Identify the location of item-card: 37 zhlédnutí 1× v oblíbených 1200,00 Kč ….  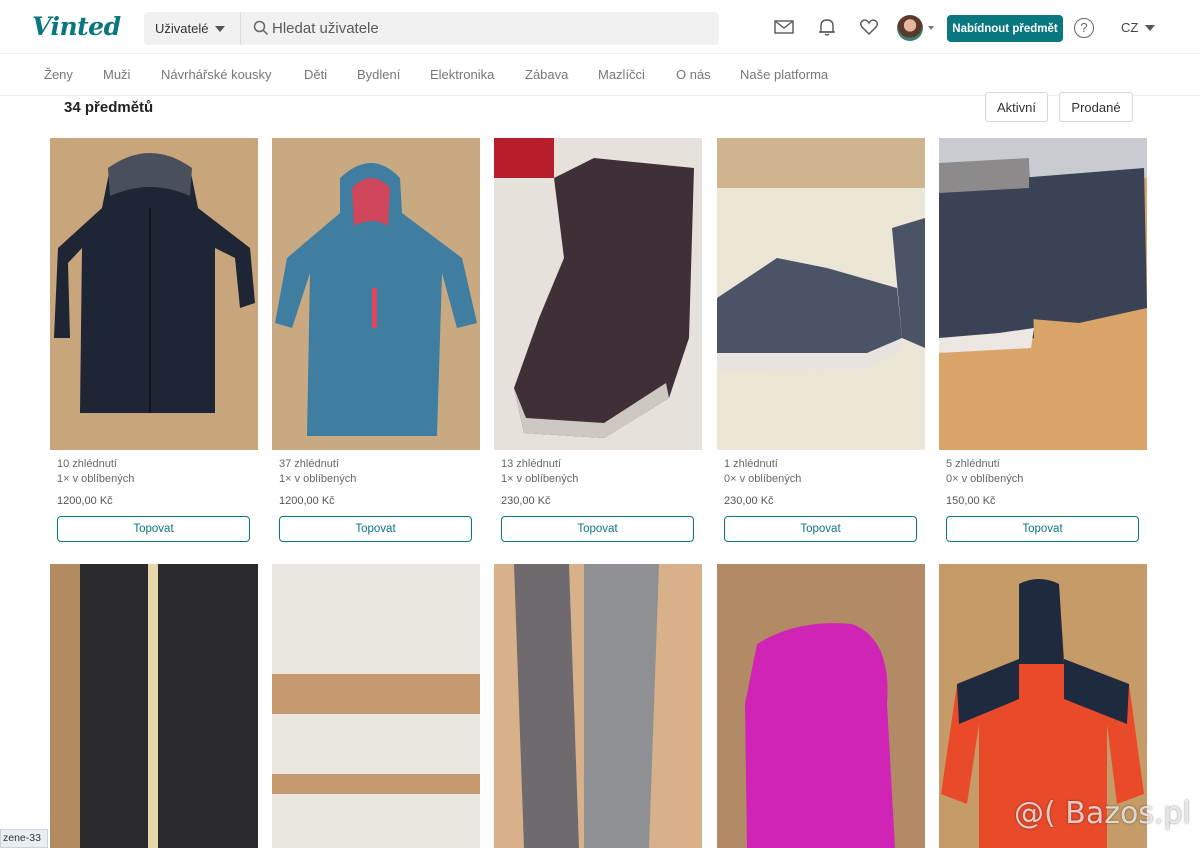
(376, 343).